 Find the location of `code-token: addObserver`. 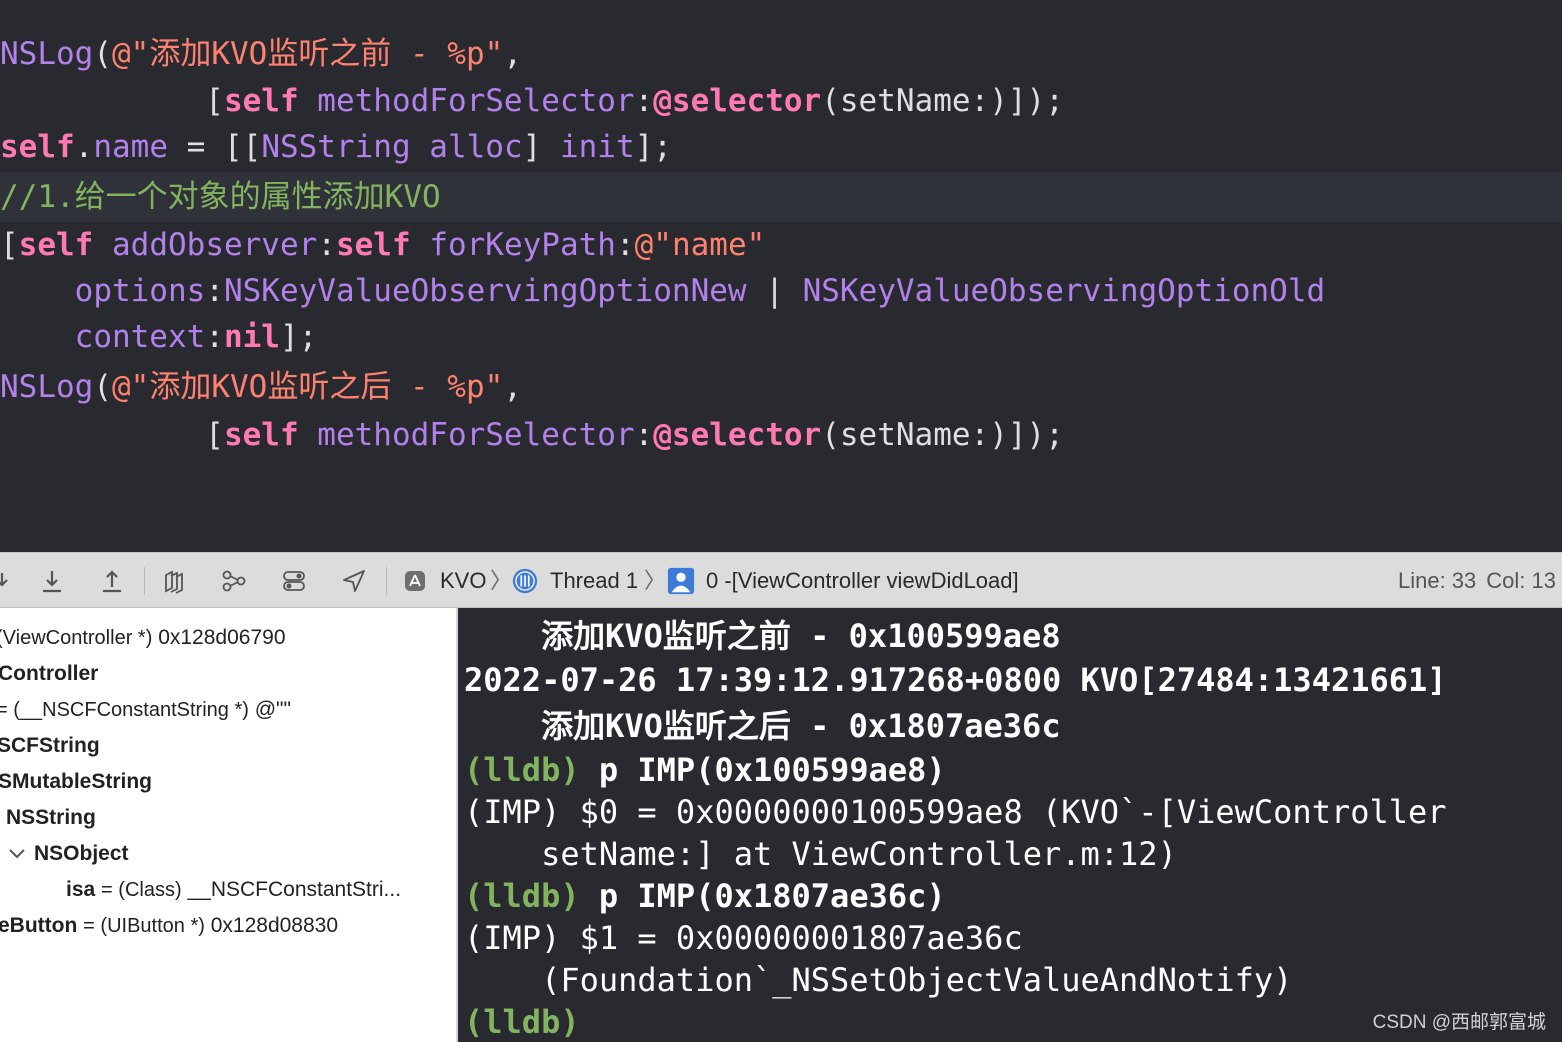

code-token: addObserver is located at coordinates (215, 245).